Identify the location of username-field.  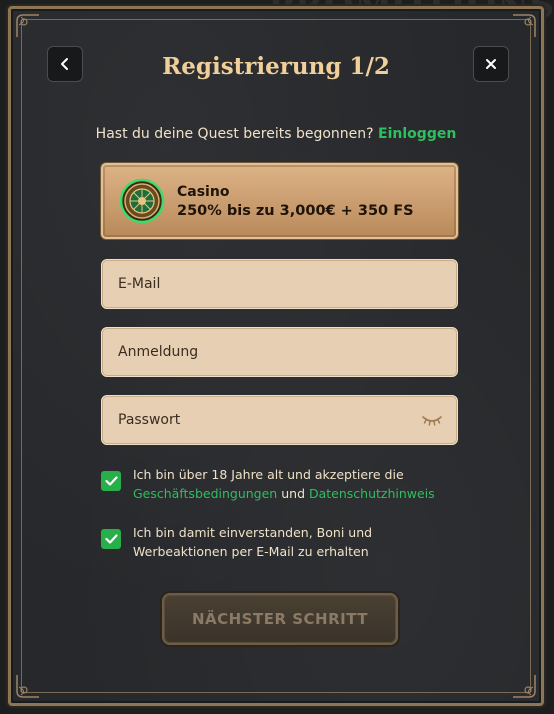
(279, 352).